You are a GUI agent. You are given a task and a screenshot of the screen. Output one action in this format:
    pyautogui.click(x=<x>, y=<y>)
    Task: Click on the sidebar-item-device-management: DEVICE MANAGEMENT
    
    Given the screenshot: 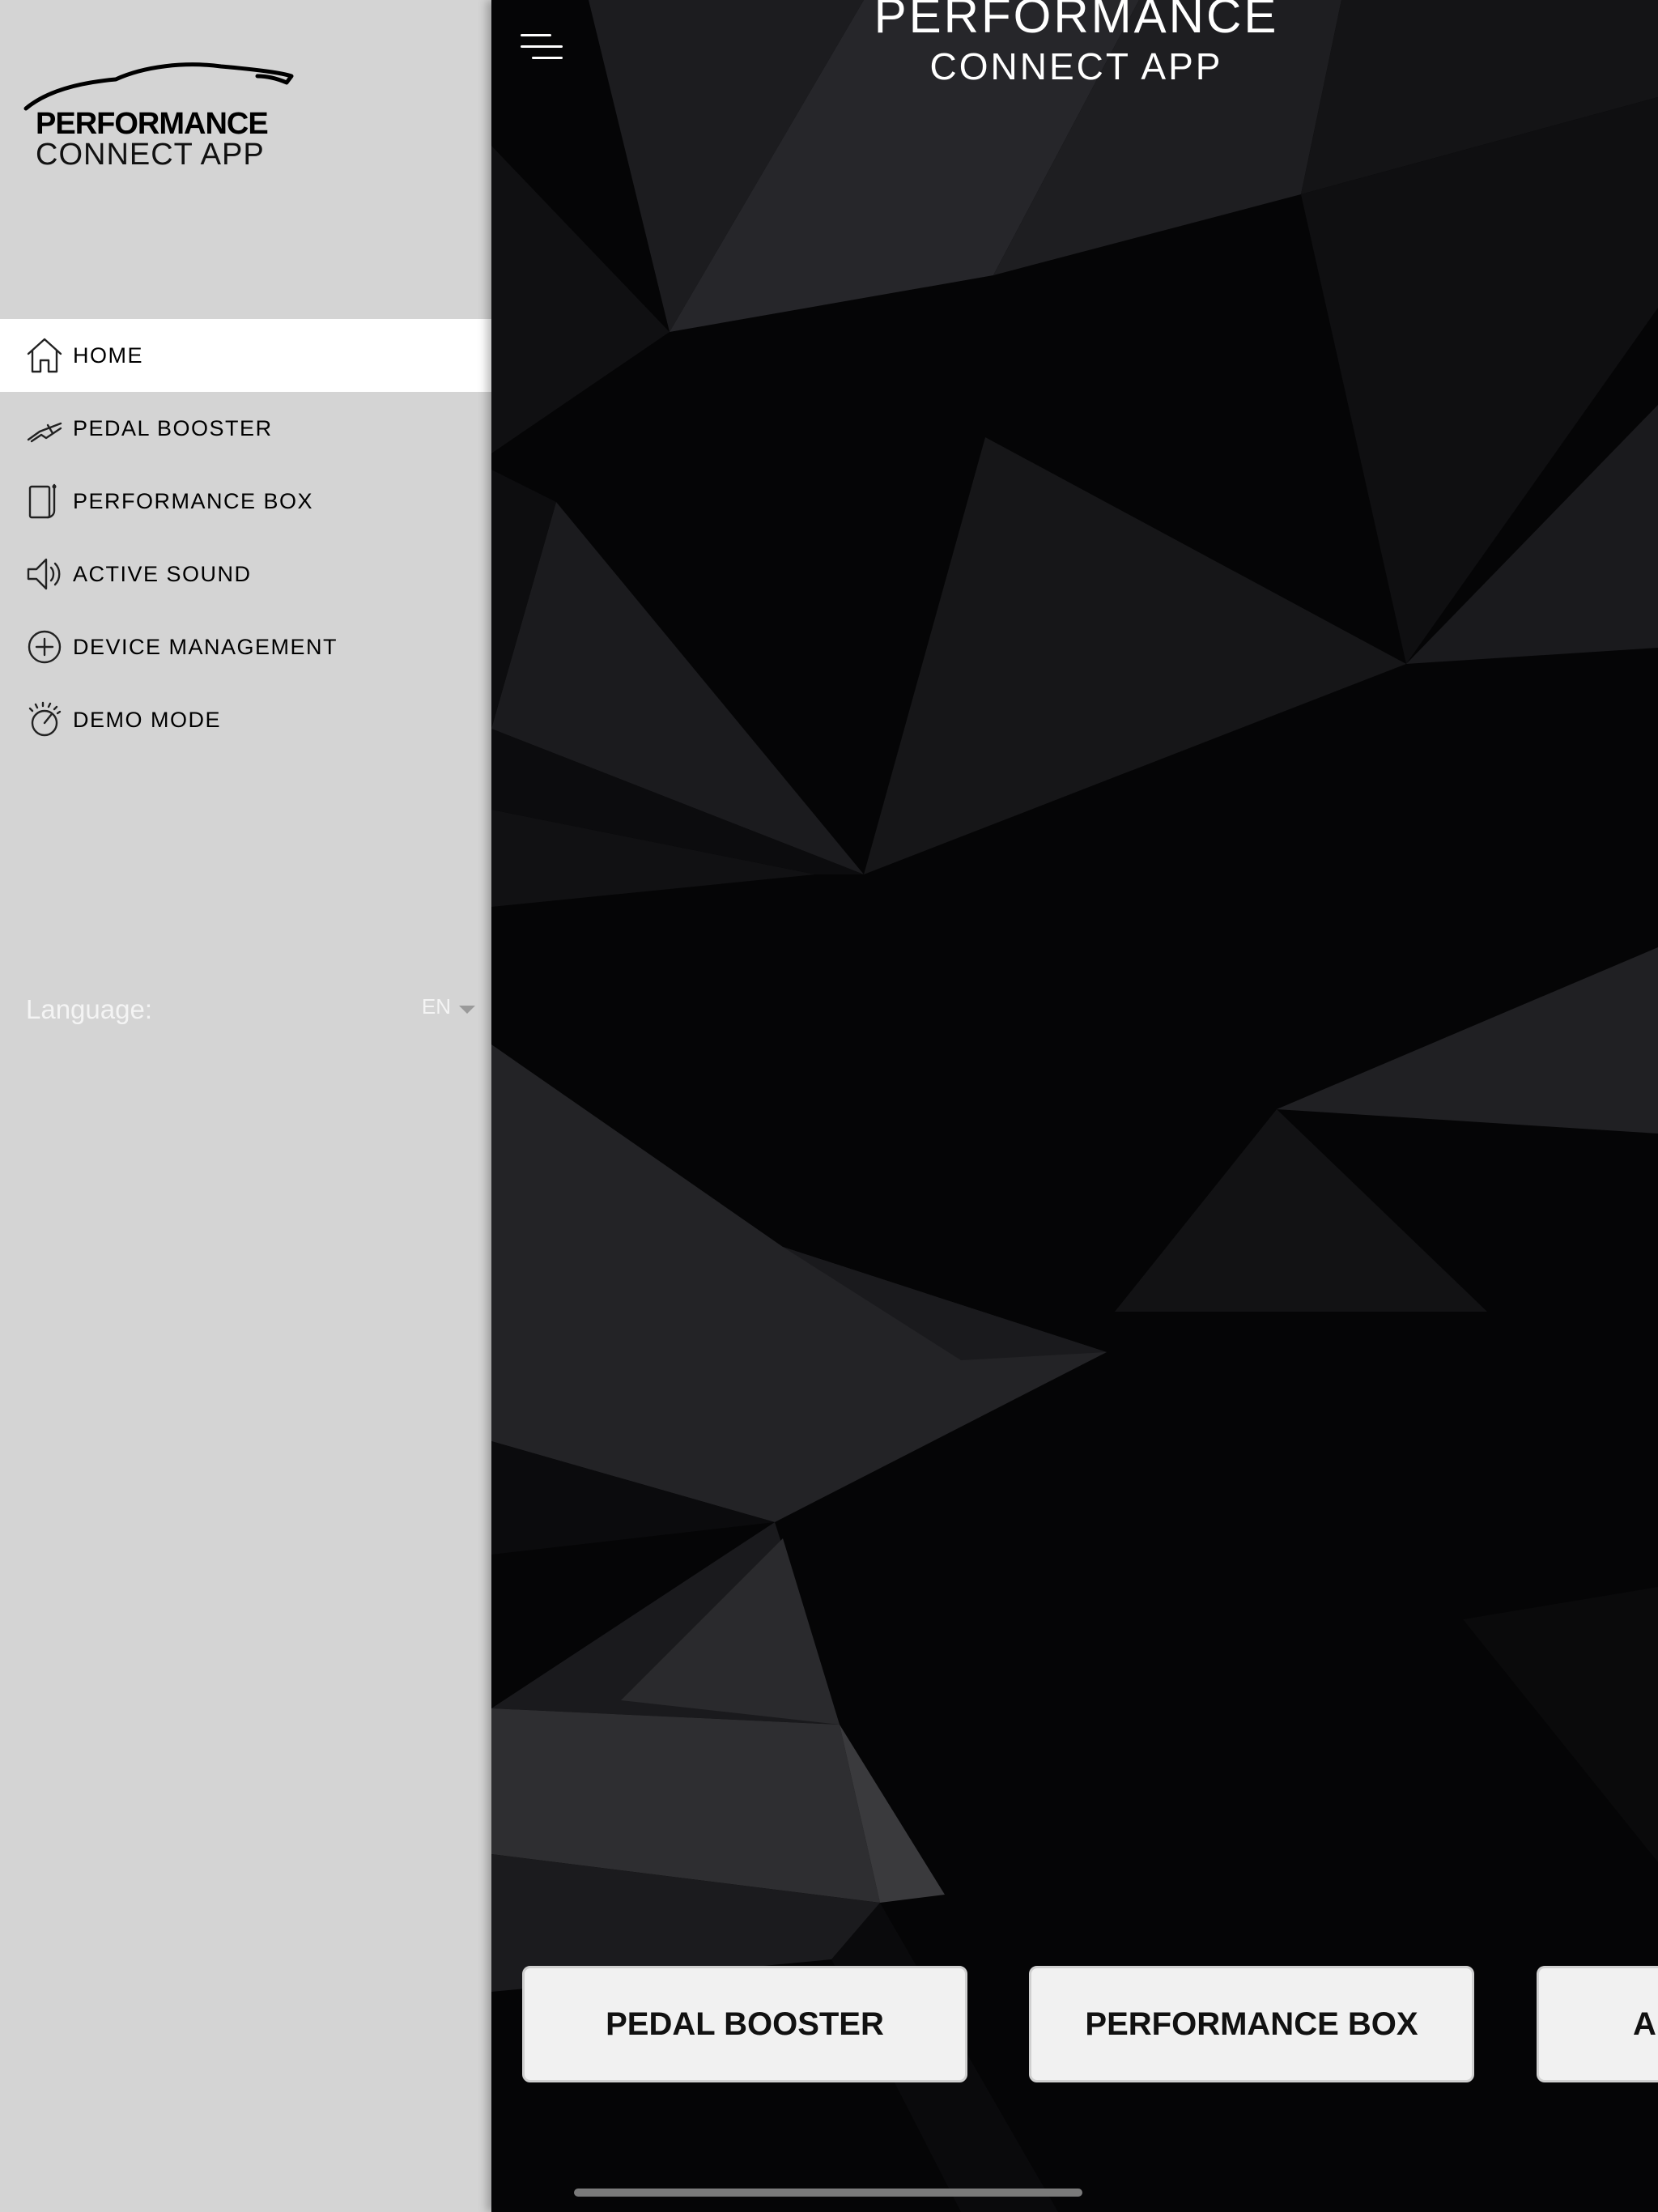 What is the action you would take?
    pyautogui.click(x=245, y=647)
    